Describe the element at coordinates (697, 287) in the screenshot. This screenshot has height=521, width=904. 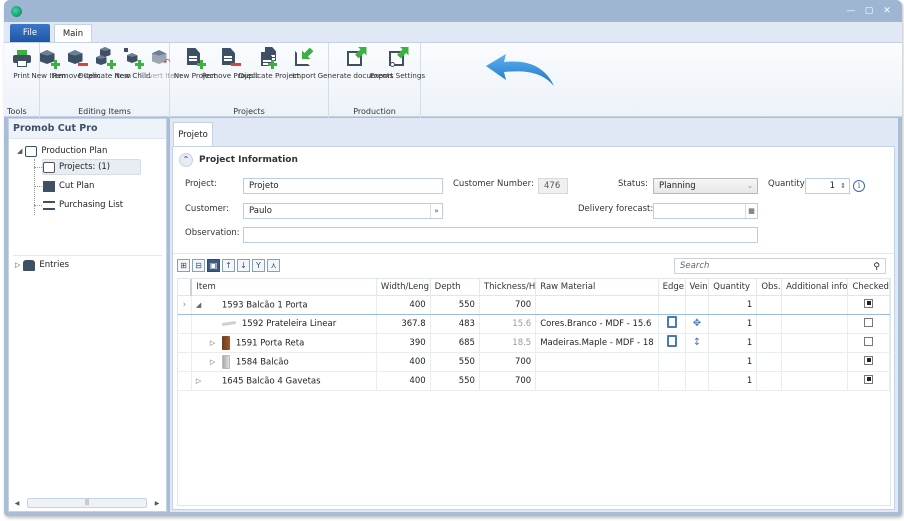
I see `column-header: Vein` at that location.